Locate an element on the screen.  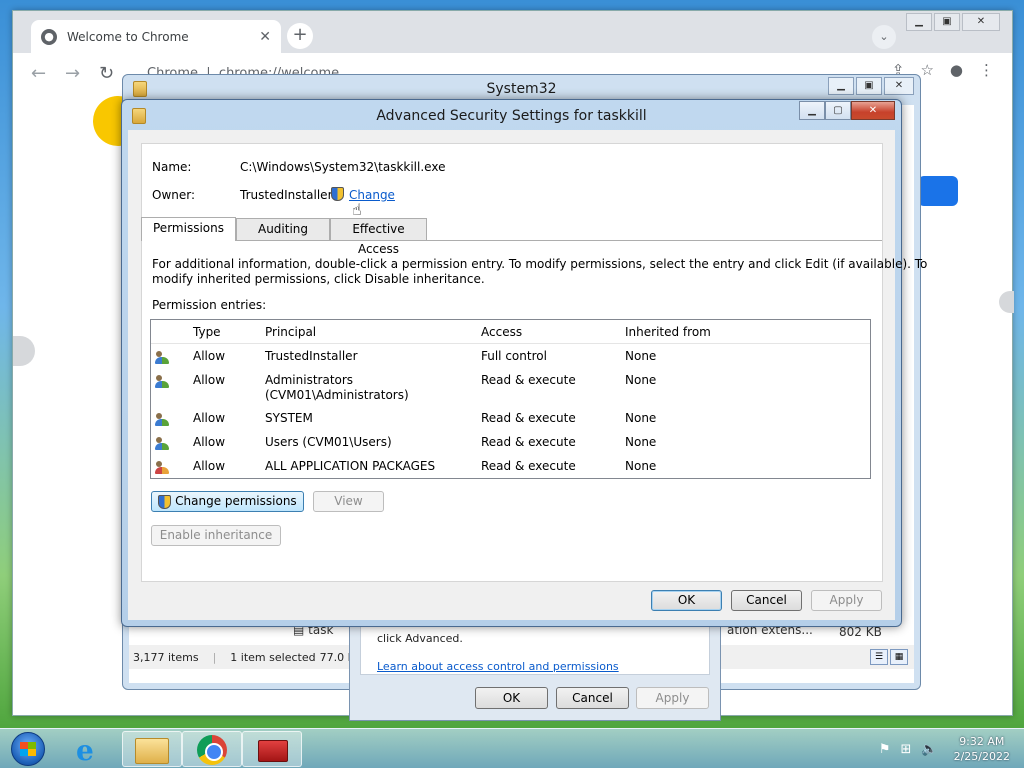
table-row: Allow TrustedInstaller Full control None is located at coordinates (510, 360).